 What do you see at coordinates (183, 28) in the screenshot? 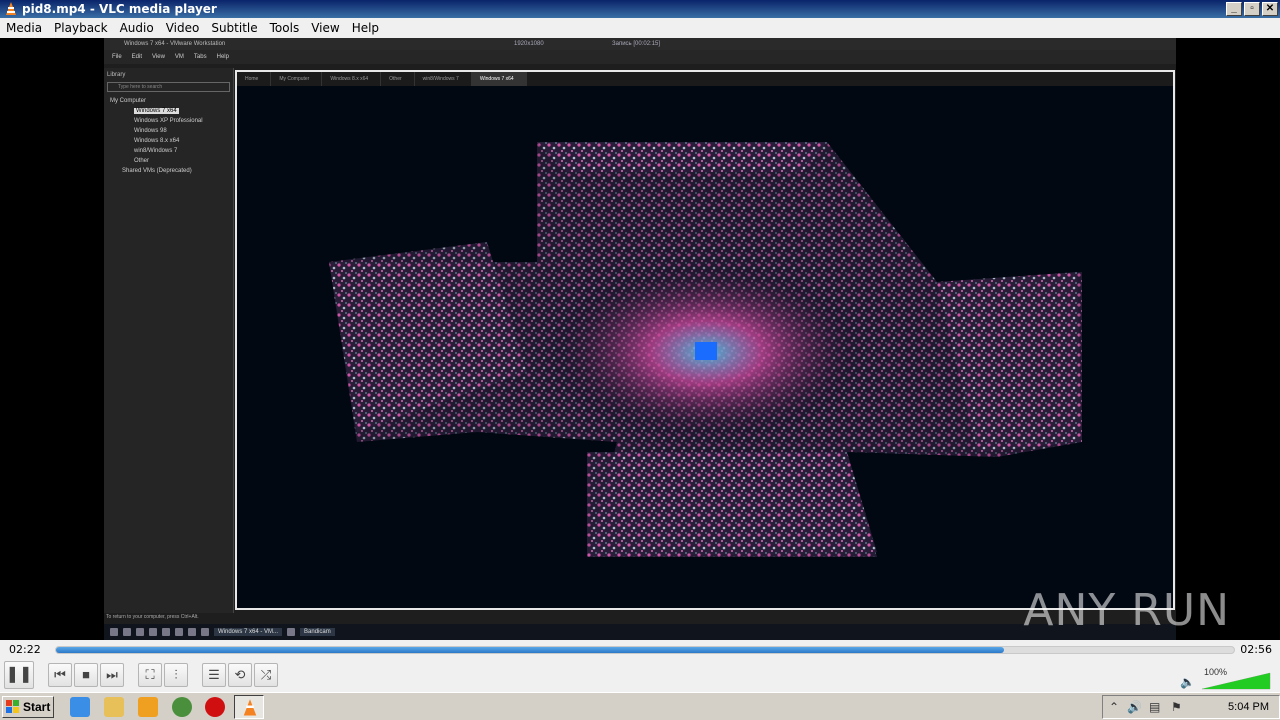
I see `menu-video: Video` at bounding box center [183, 28].